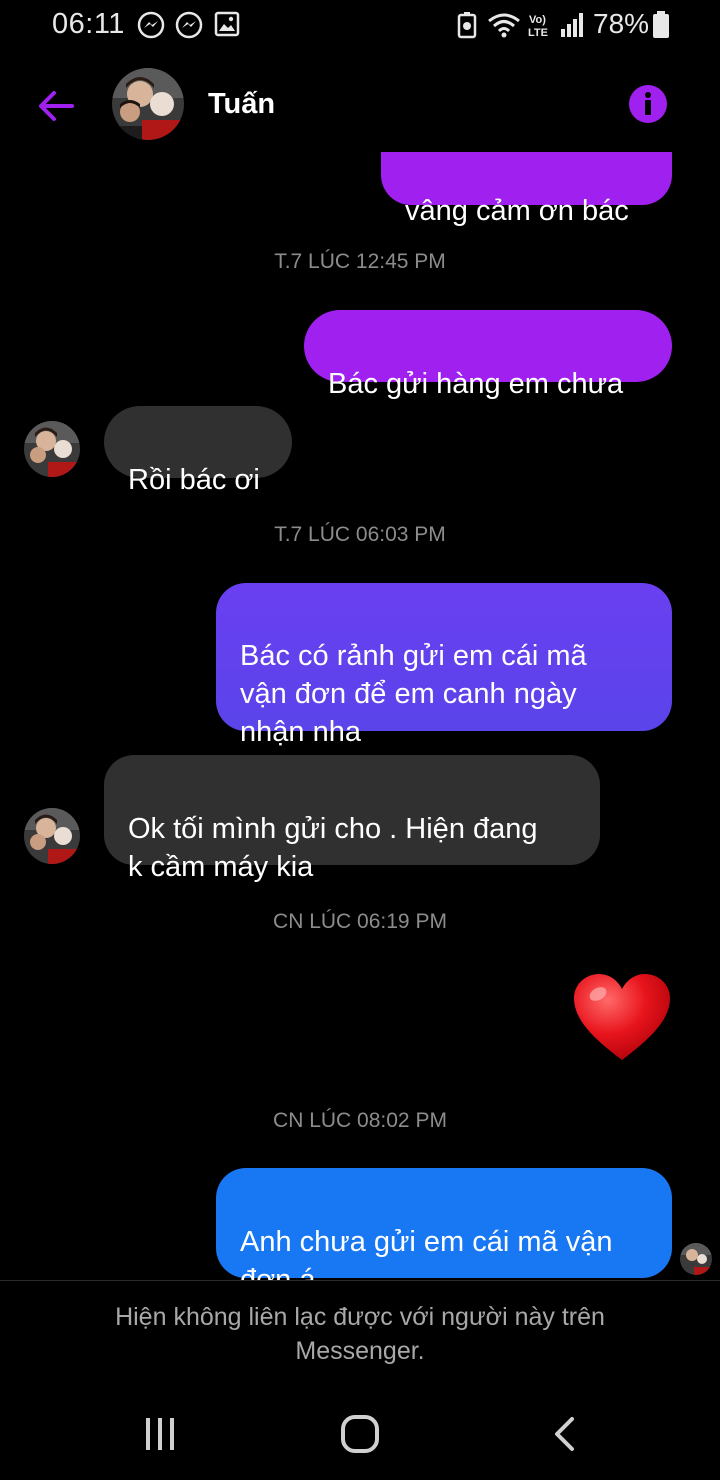 Image resolution: width=720 pixels, height=1480 pixels. Describe the element at coordinates (467, 25) in the screenshot. I see `battery-saver-icon` at that location.